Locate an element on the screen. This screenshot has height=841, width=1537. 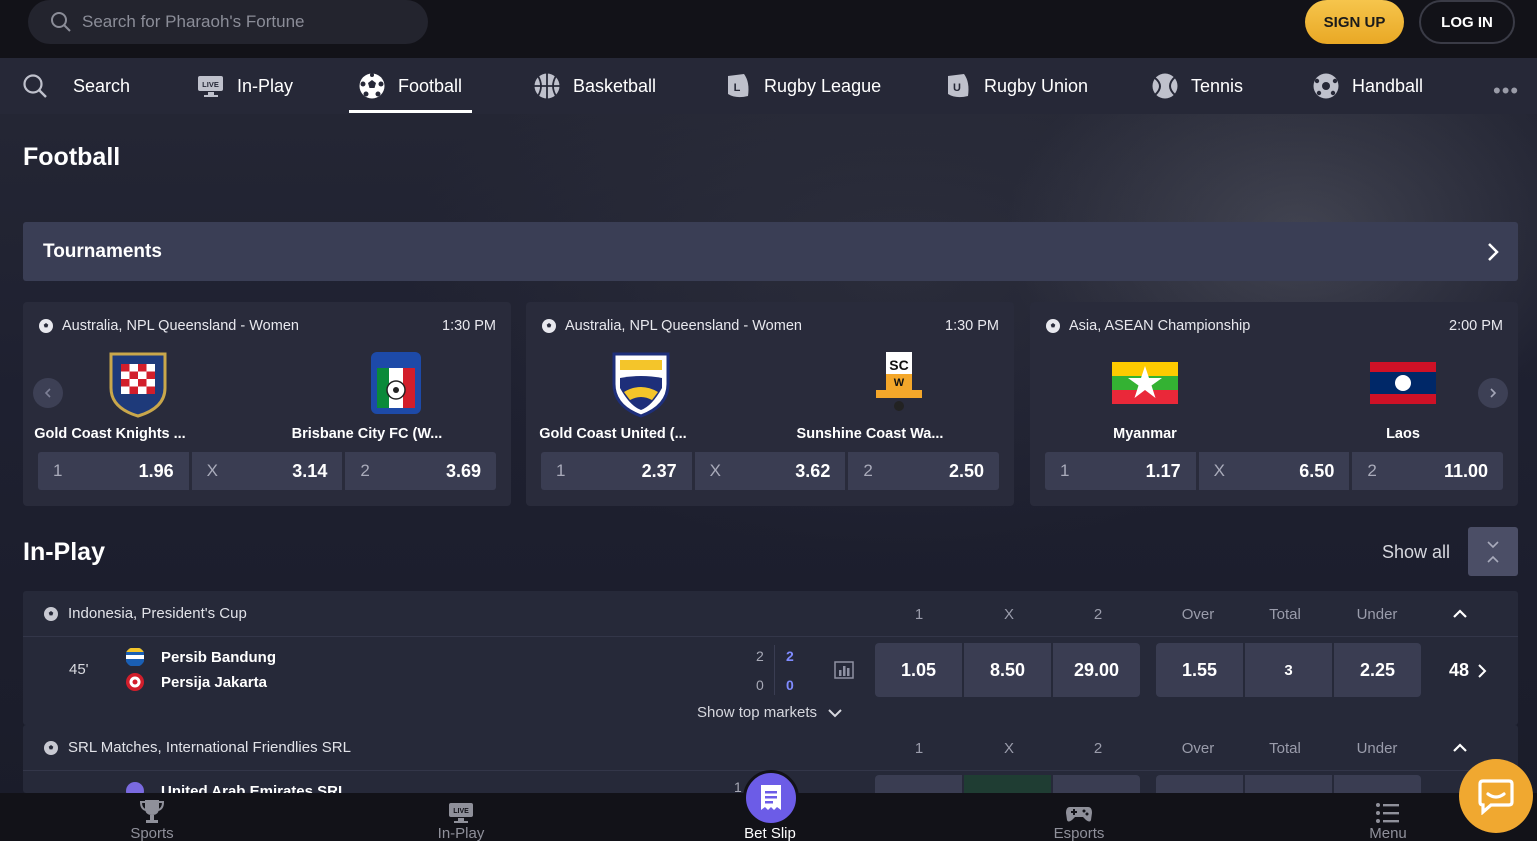
nav-item-rugby-league: L Rugby League is located at coordinates (802, 86).